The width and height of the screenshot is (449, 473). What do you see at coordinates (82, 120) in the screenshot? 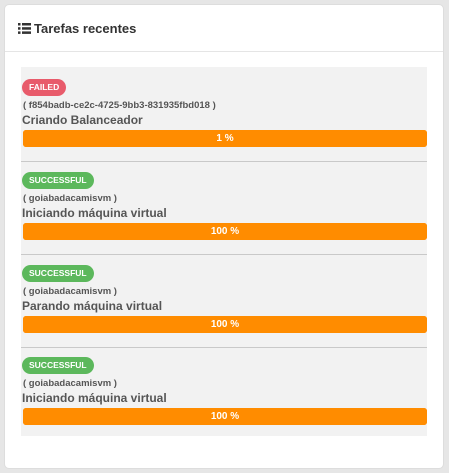
I see `task-name: Criando Balanceador` at bounding box center [82, 120].